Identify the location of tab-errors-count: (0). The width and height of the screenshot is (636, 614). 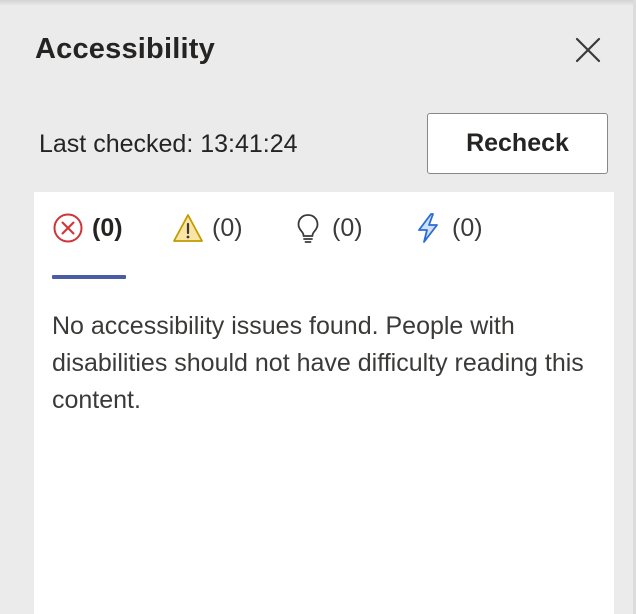
(107, 228).